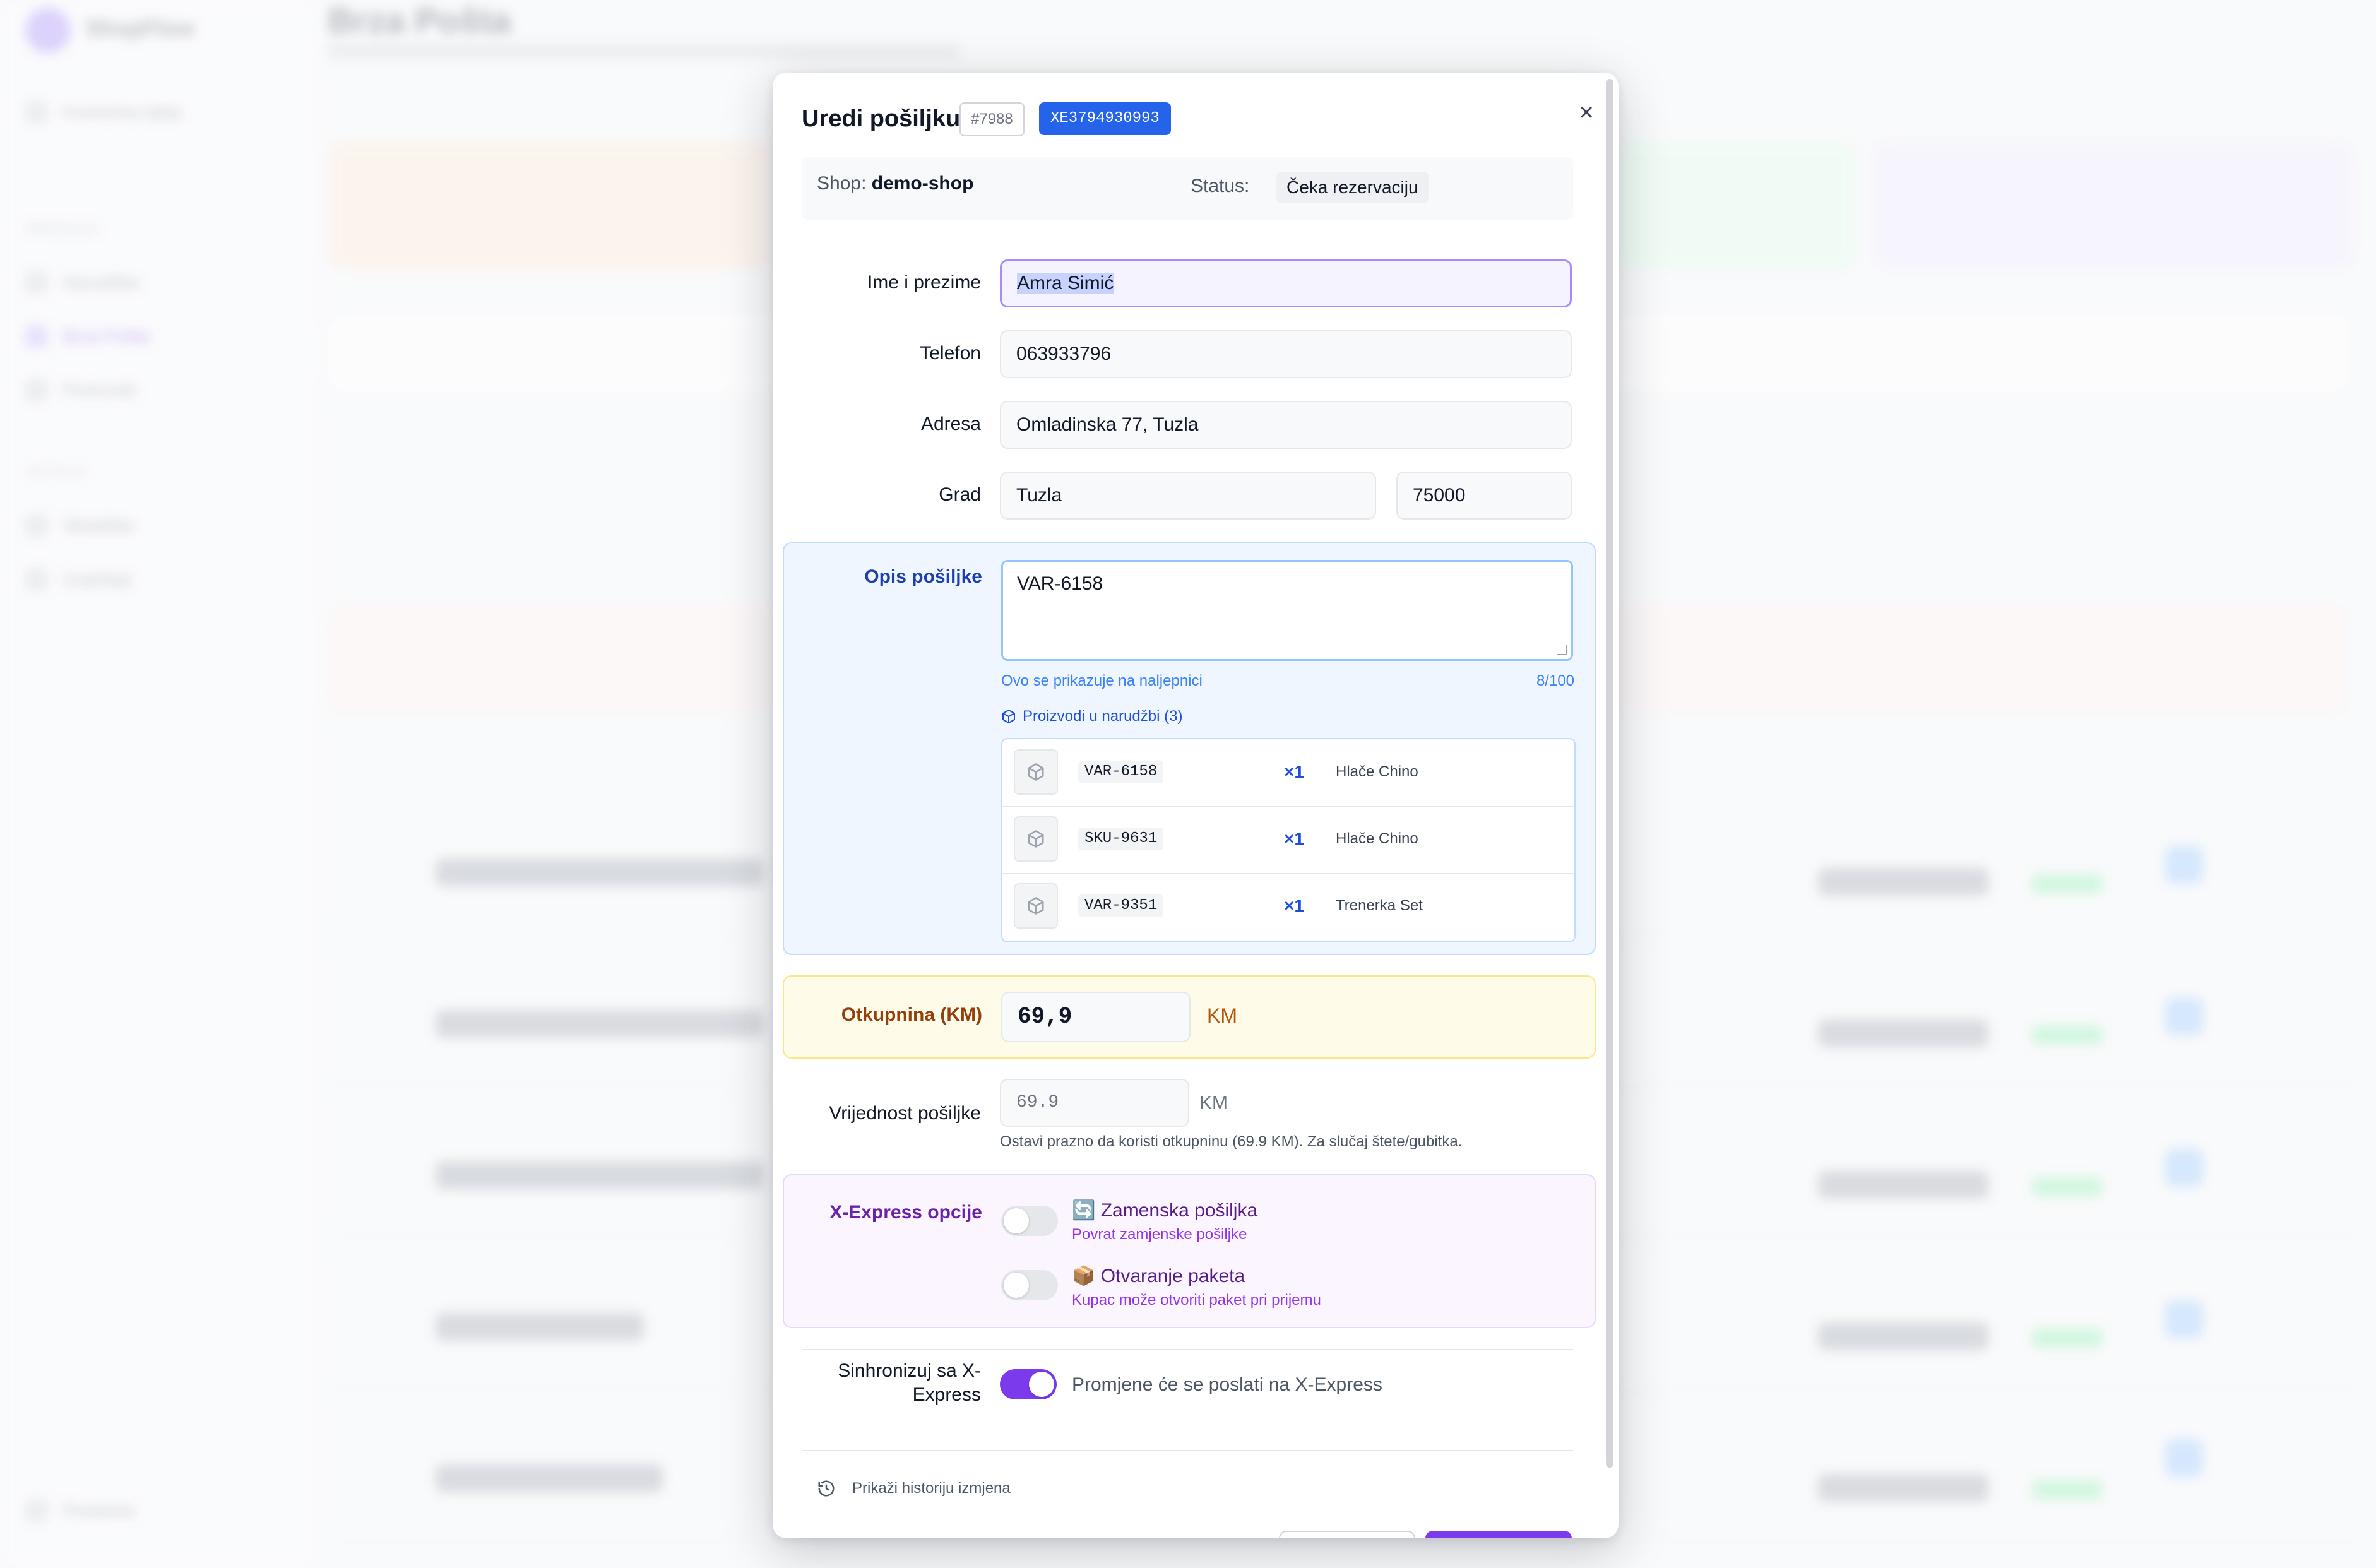 The height and width of the screenshot is (1568, 2376). What do you see at coordinates (1105, 118) in the screenshot?
I see `tracking-code-badge: XE3794930993` at bounding box center [1105, 118].